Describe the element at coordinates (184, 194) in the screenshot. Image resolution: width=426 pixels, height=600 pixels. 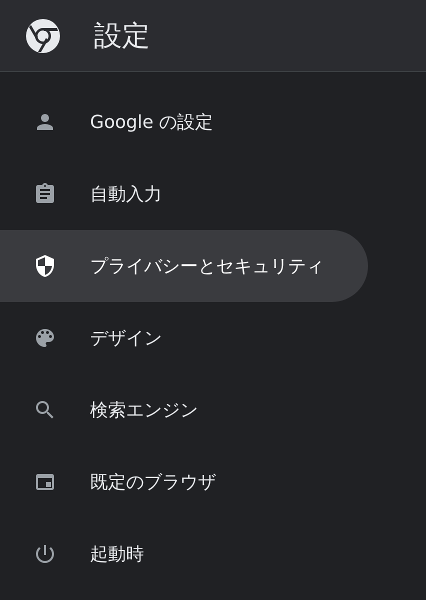
I see `menu-item: 自動入力` at that location.